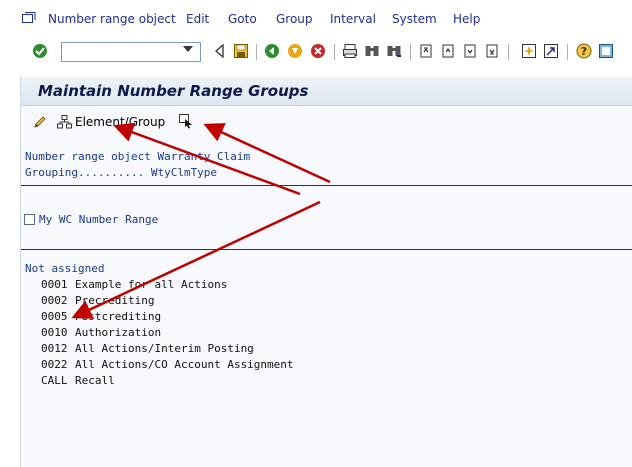 The image size is (632, 467). Describe the element at coordinates (54, 301) in the screenshot. I see `element-code: 0002` at that location.